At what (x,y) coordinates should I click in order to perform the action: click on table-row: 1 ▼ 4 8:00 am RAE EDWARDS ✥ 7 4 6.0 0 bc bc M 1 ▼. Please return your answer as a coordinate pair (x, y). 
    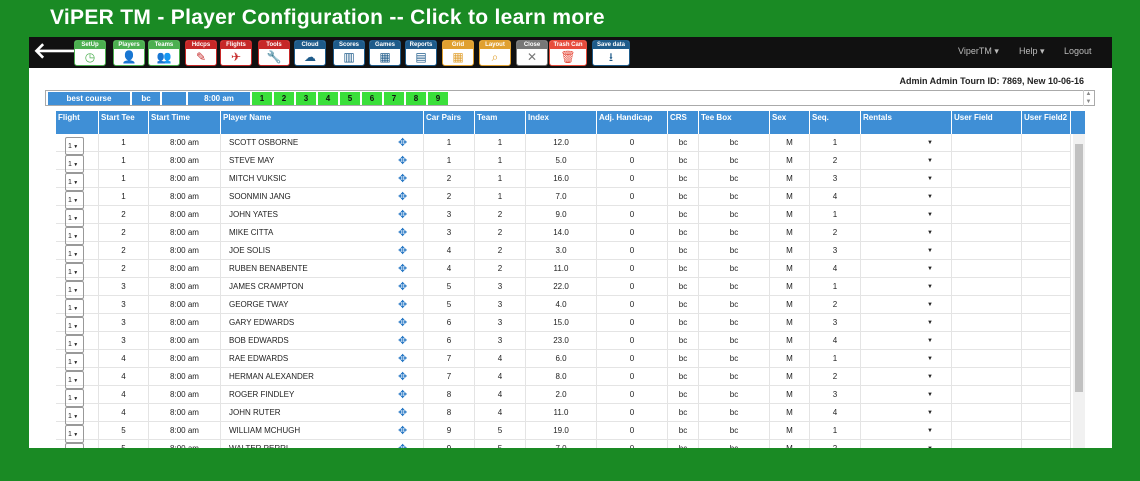
    Looking at the image, I should click on (563, 360).